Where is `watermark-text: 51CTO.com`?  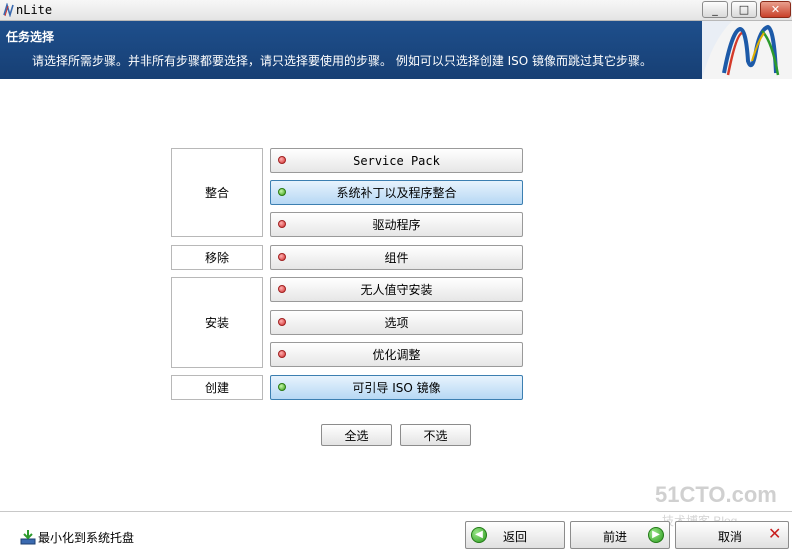
watermark-text: 51CTO.com is located at coordinates (716, 494).